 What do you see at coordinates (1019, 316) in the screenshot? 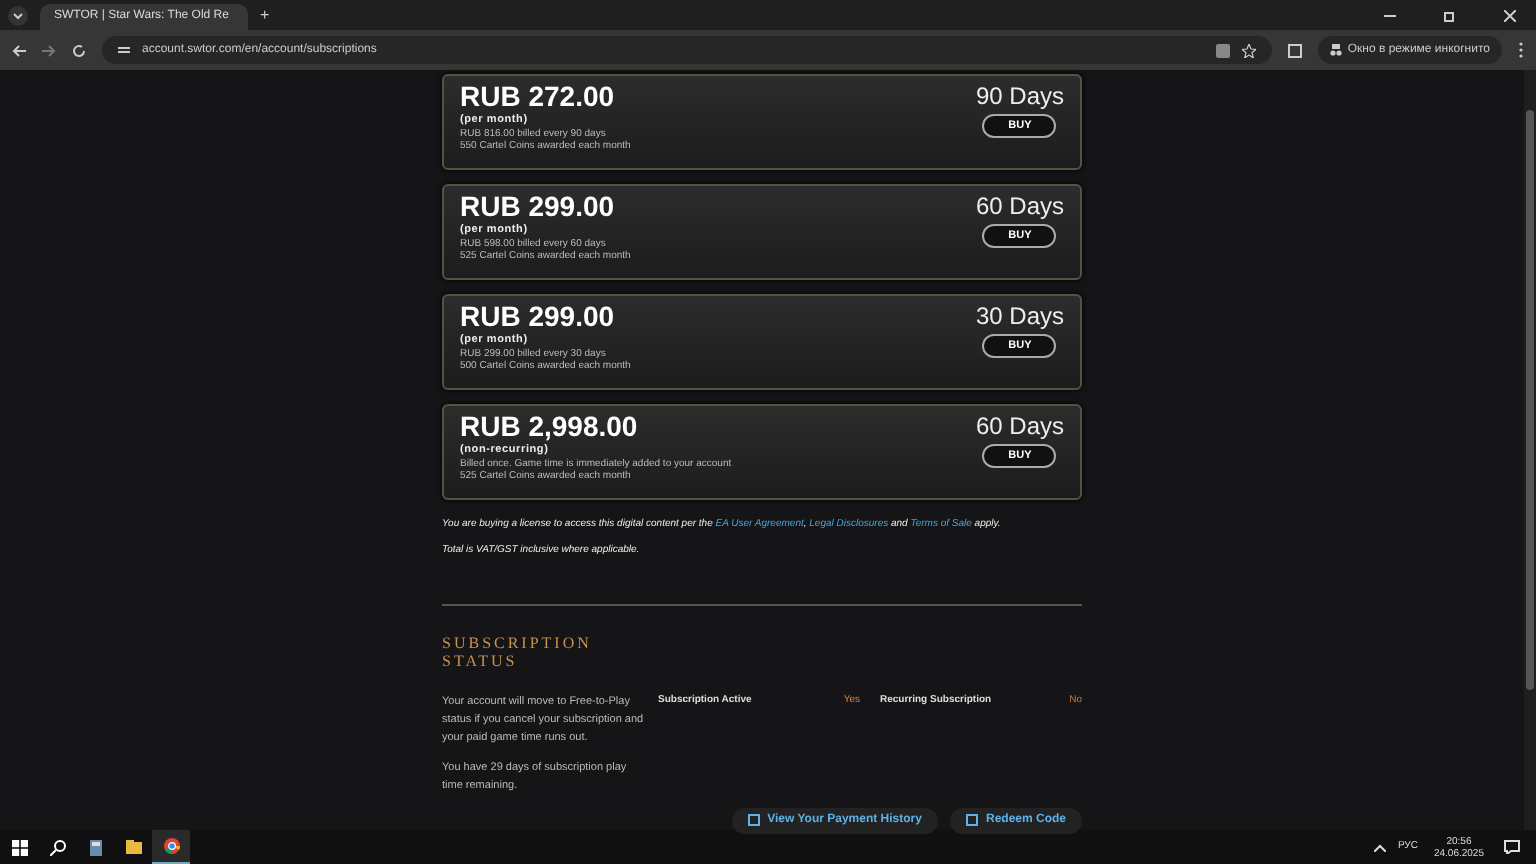
I see `plan-duration: 30 Days` at bounding box center [1019, 316].